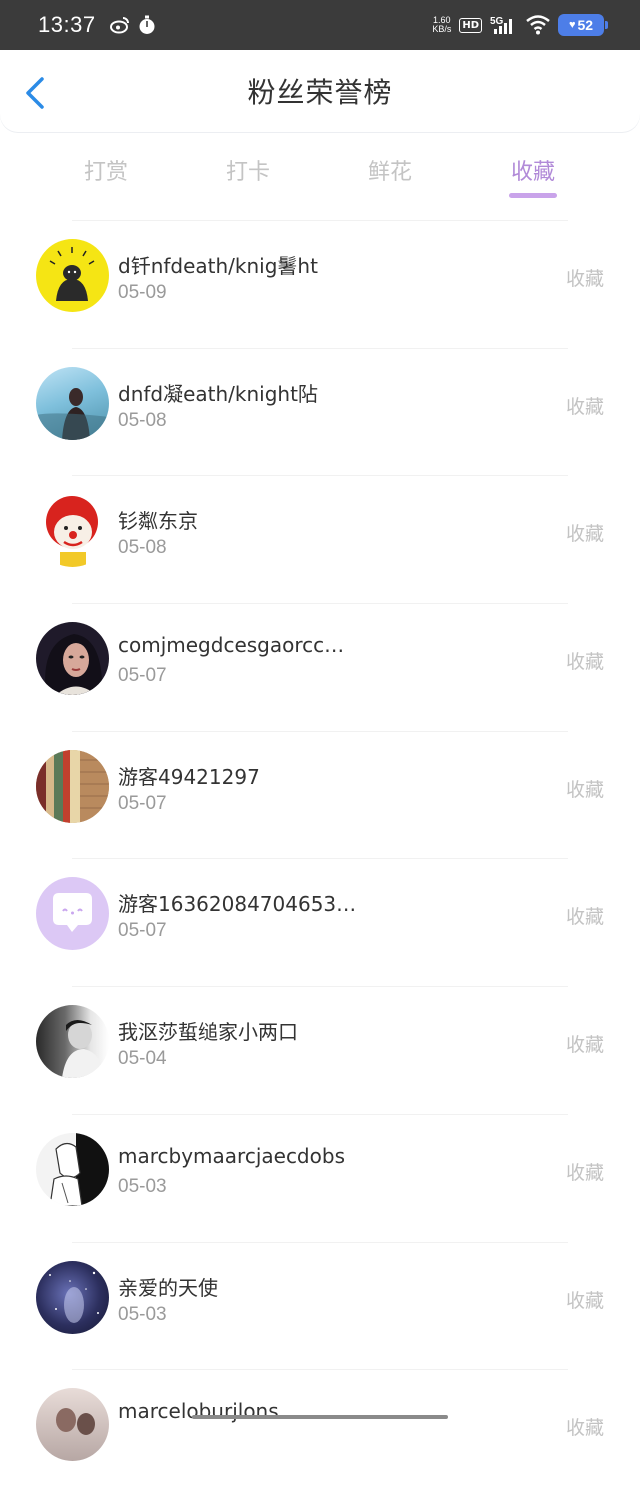 This screenshot has height=1497, width=640. What do you see at coordinates (533, 170) in the screenshot?
I see `tab-favorites: 收藏` at bounding box center [533, 170].